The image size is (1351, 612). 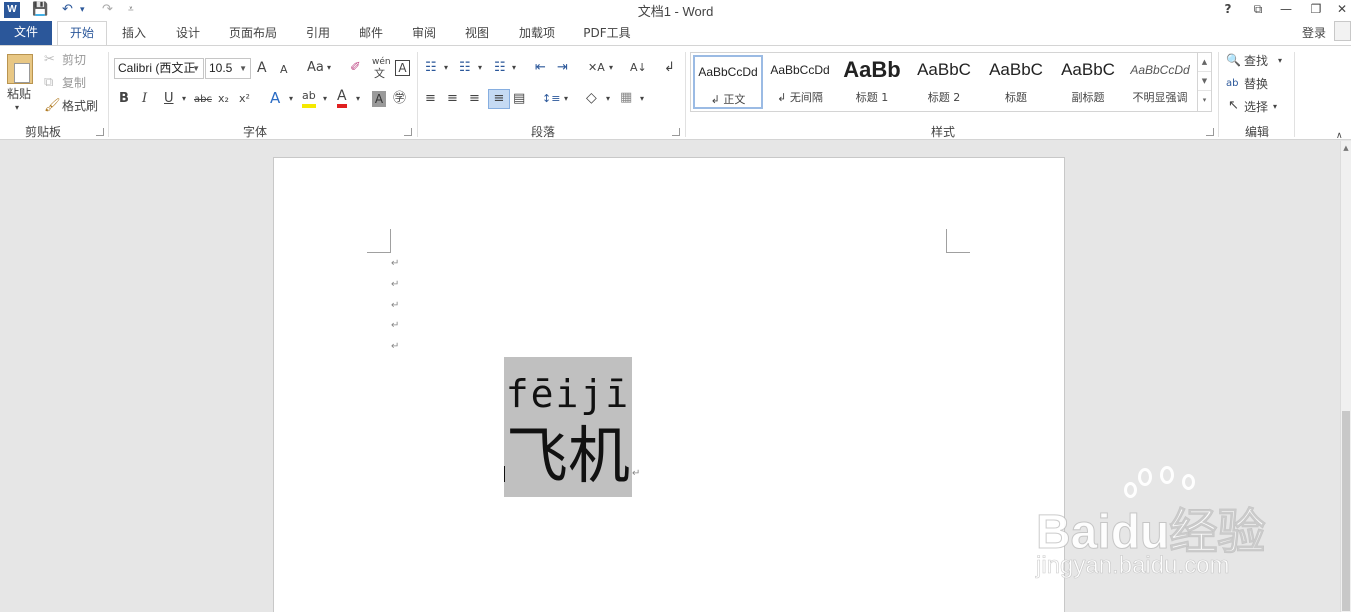 What do you see at coordinates (20, 69) in the screenshot?
I see `paste-icon` at bounding box center [20, 69].